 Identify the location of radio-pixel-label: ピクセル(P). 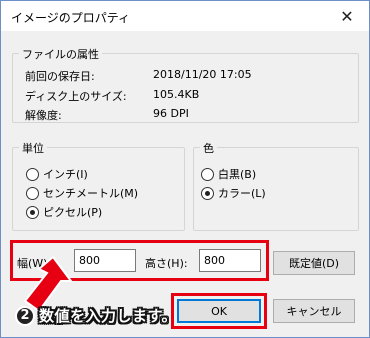
(73, 212).